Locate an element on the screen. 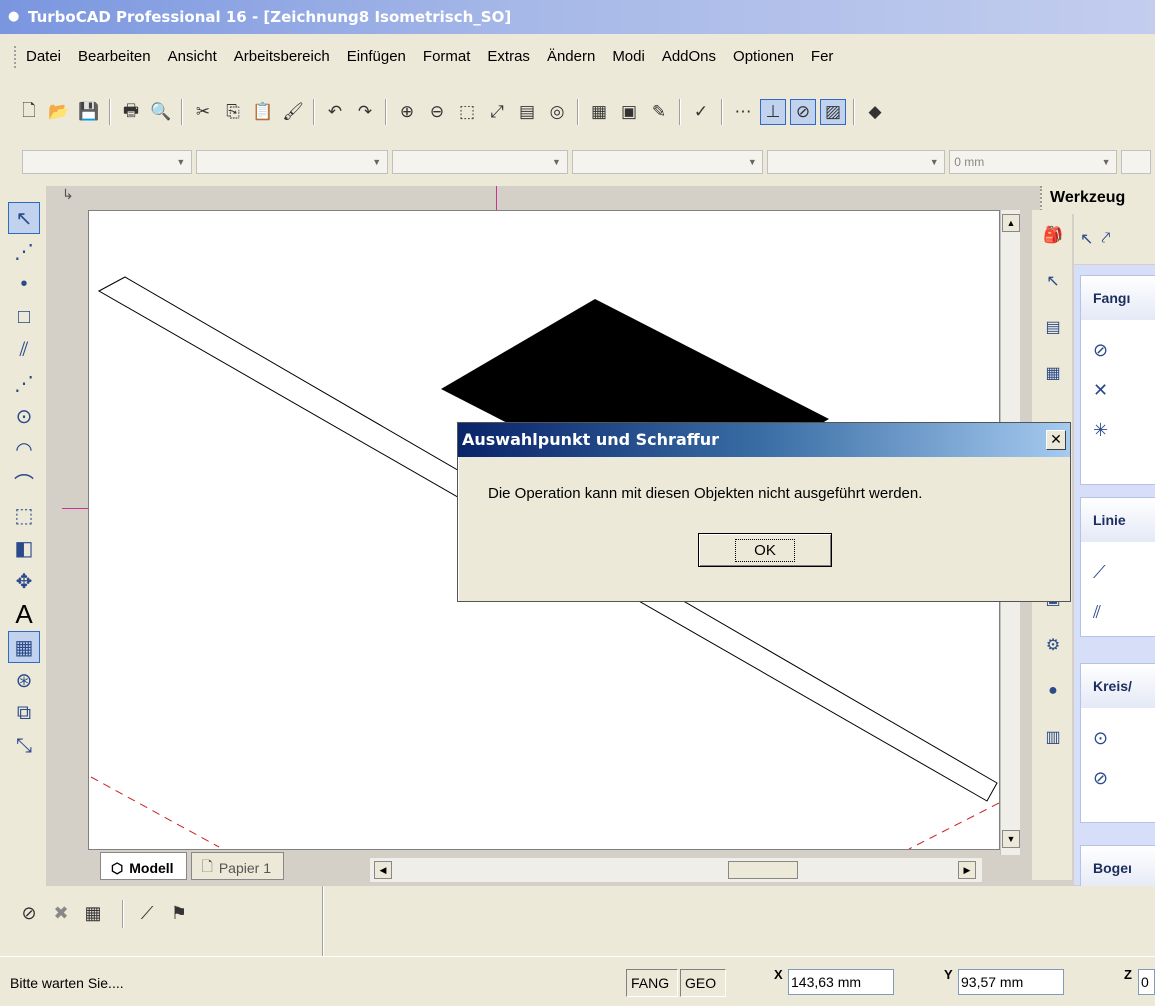  horizontal-scrollbar: ◀ ▶ is located at coordinates (676, 870).